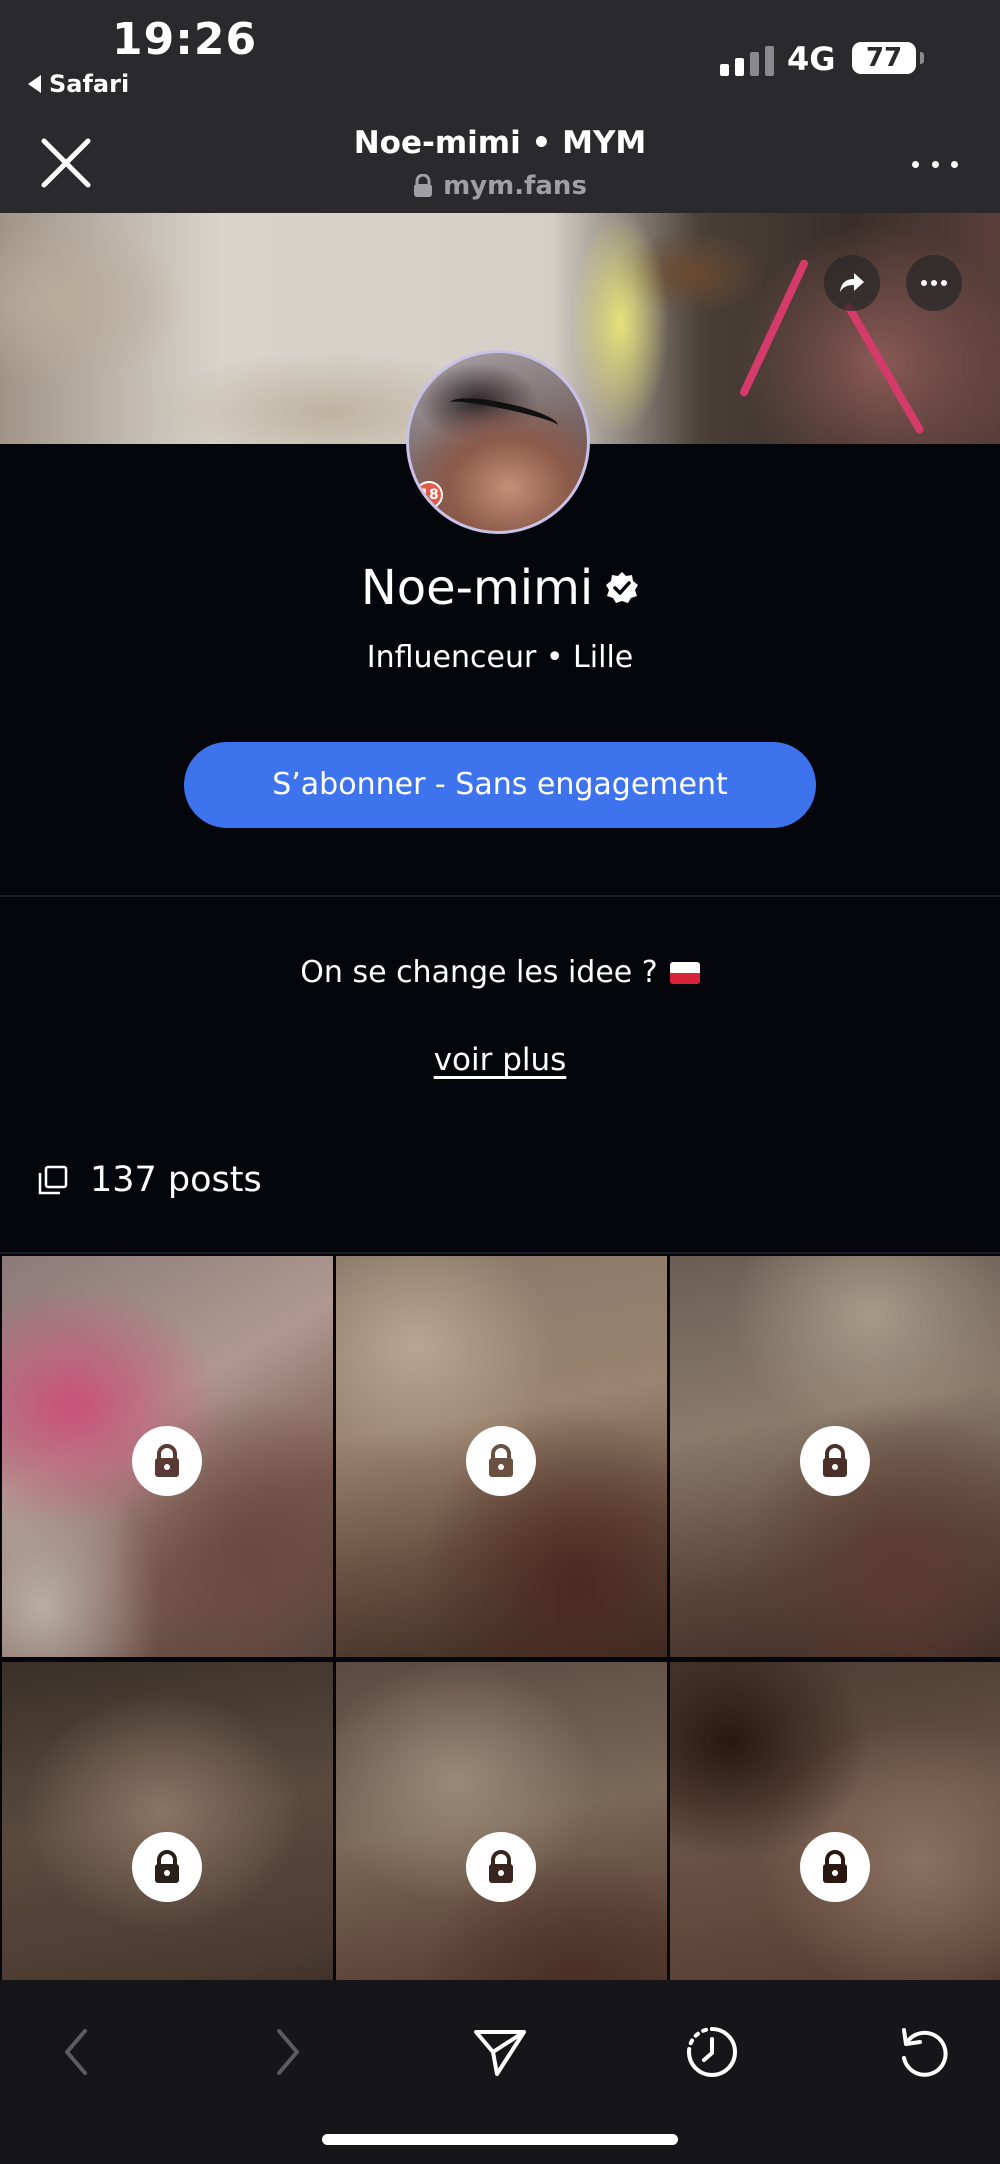  Describe the element at coordinates (811, 59) in the screenshot. I see `network-type: 4G` at that location.